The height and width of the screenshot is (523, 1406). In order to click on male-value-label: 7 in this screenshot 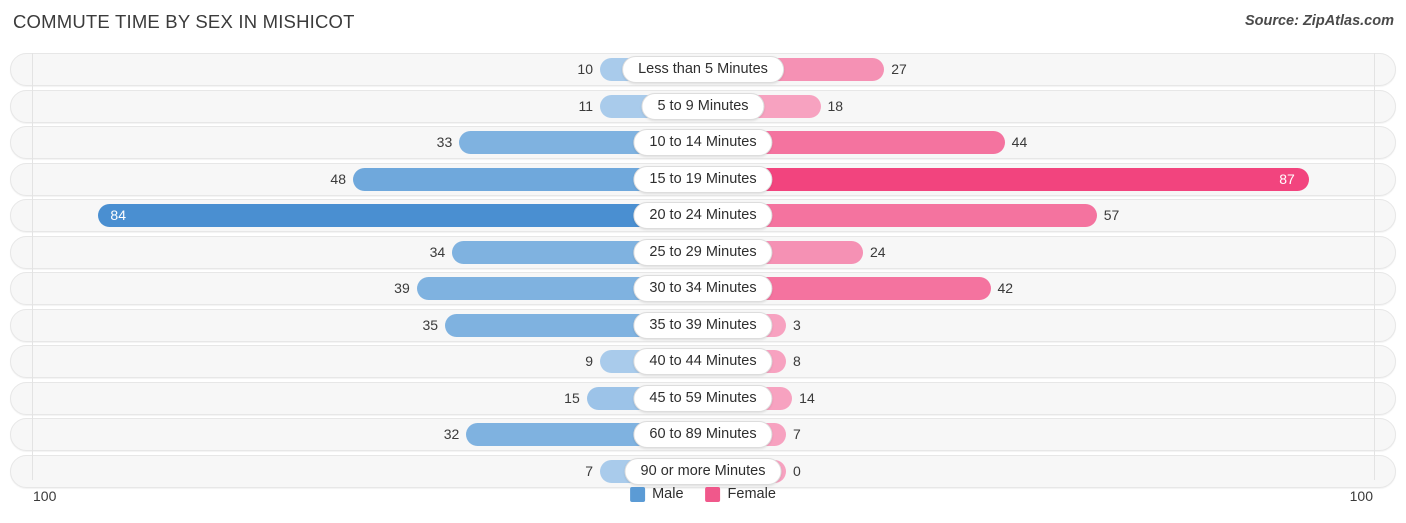, I will do `click(589, 470)`.